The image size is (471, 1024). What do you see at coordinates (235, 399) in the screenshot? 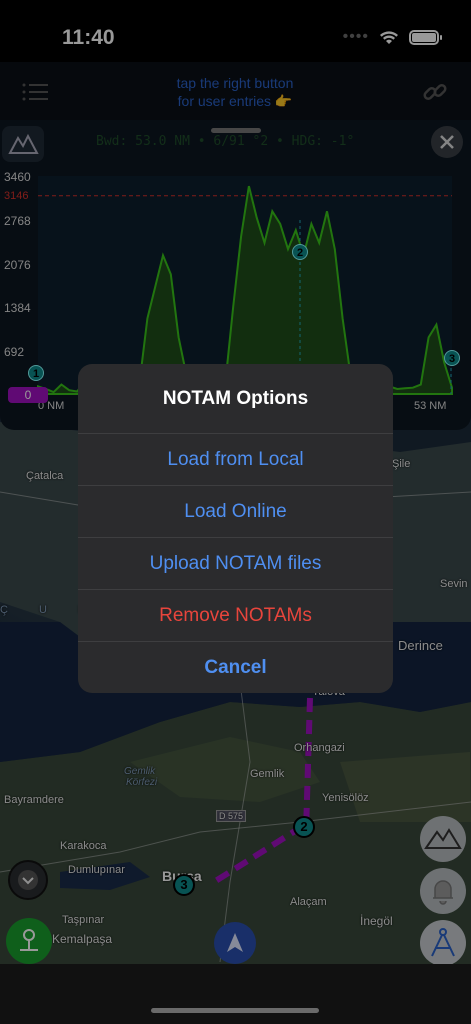
I see `sheet-title: NOTAM Options` at bounding box center [235, 399].